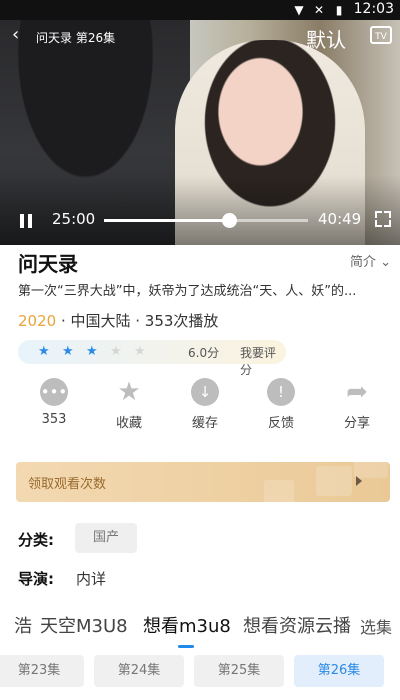  I want to click on status-bar: ▼ ✕ ▮ 12:03, so click(200, 10).